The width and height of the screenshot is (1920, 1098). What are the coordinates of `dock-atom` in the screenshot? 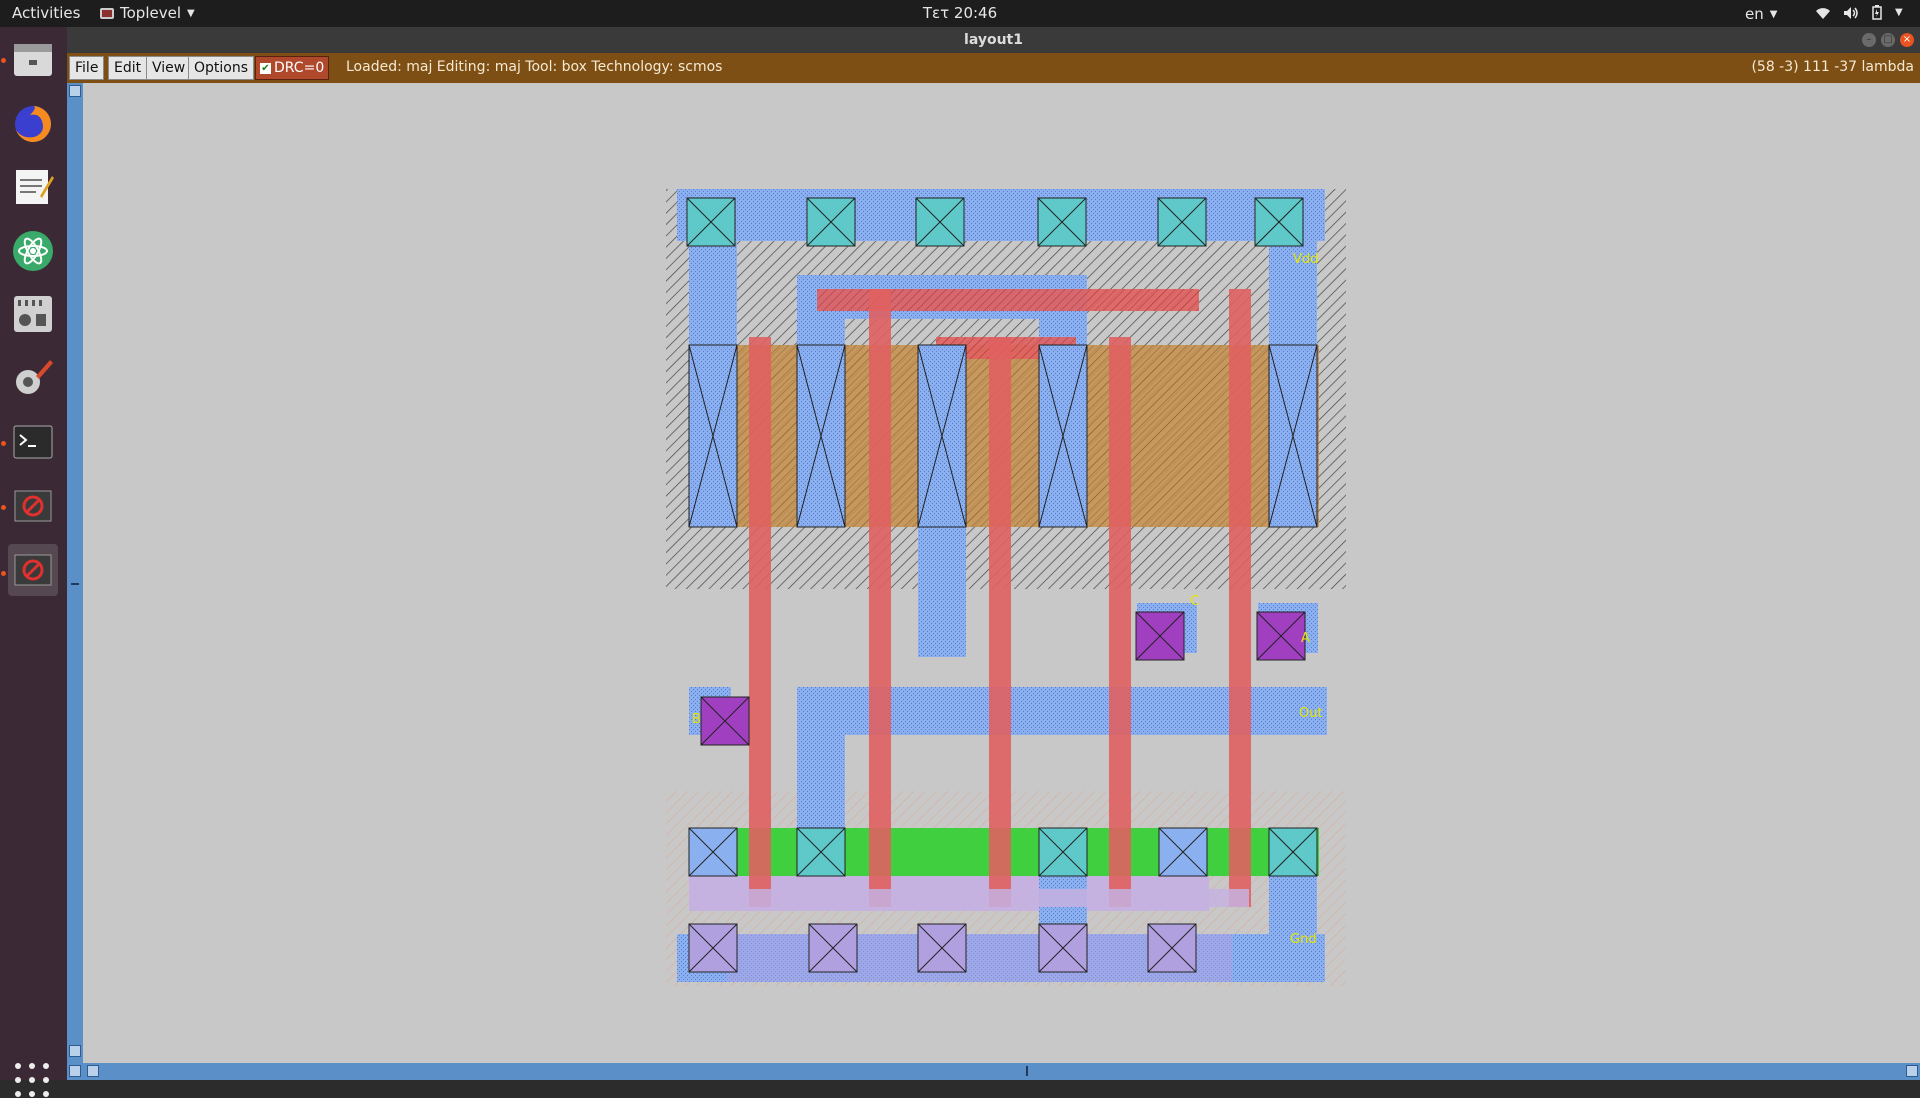 It's located at (33, 251).